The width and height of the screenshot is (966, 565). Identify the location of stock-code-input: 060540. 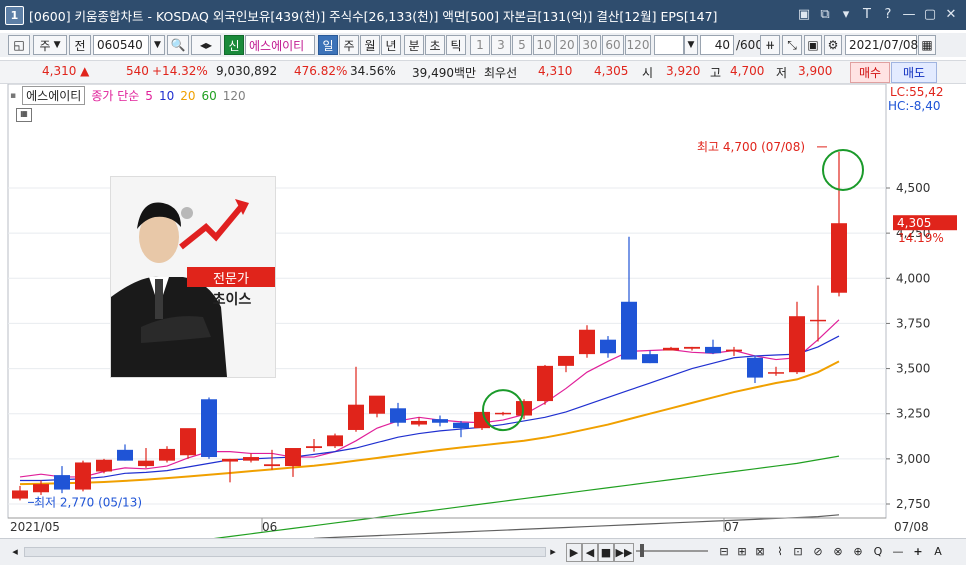
(121, 45).